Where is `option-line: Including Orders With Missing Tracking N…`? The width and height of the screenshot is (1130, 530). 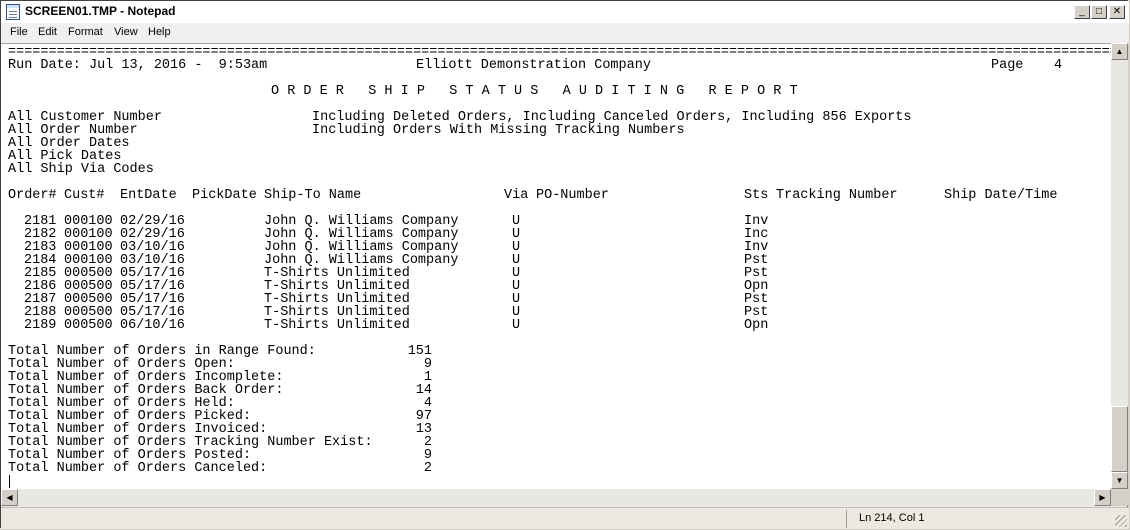
option-line: Including Orders With Missing Tracking N… is located at coordinates (498, 130).